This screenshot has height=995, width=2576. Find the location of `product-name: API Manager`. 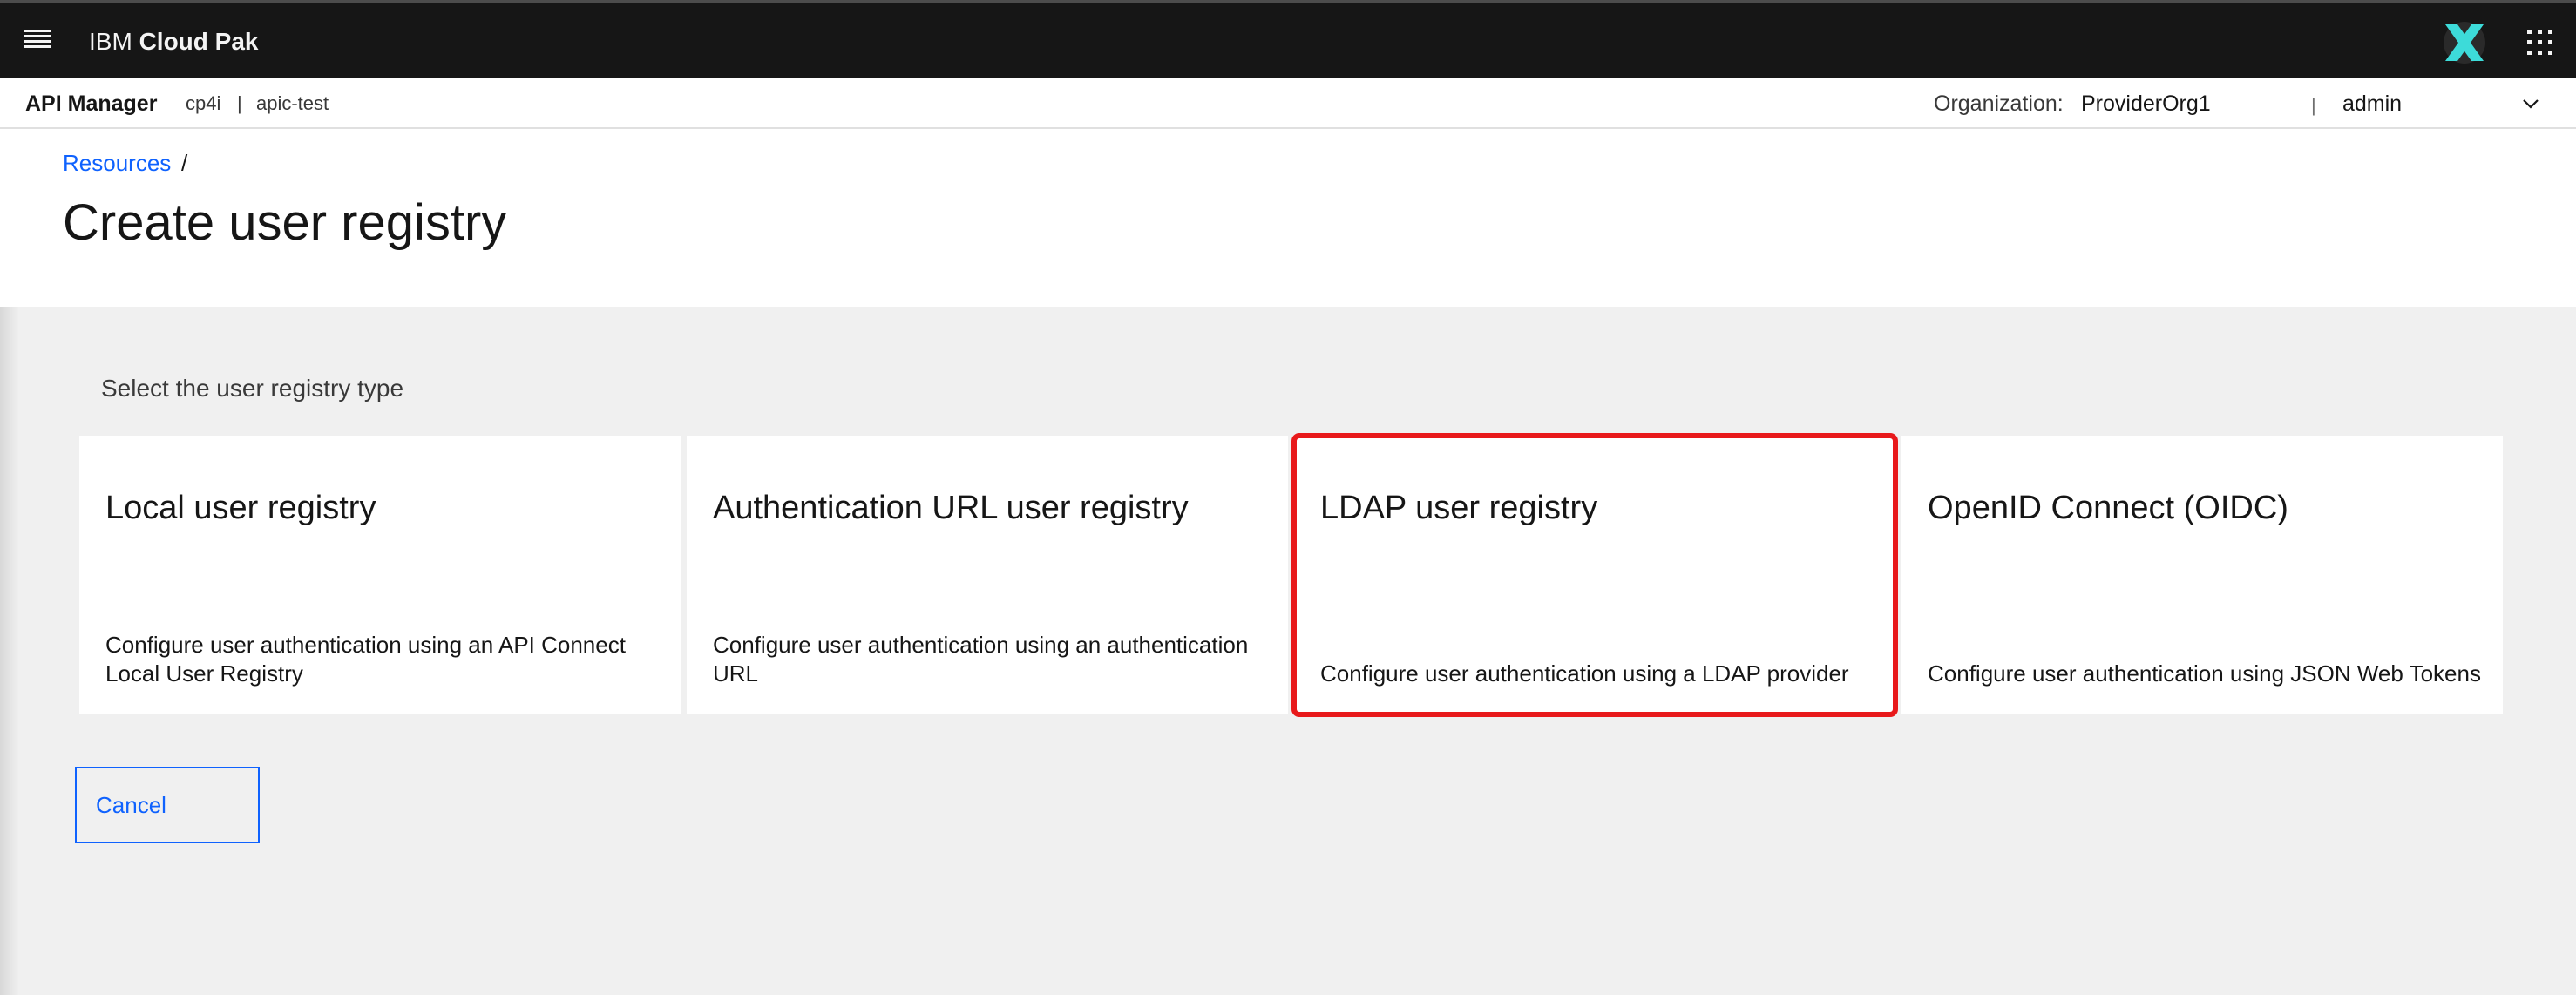

product-name: API Manager is located at coordinates (91, 103).